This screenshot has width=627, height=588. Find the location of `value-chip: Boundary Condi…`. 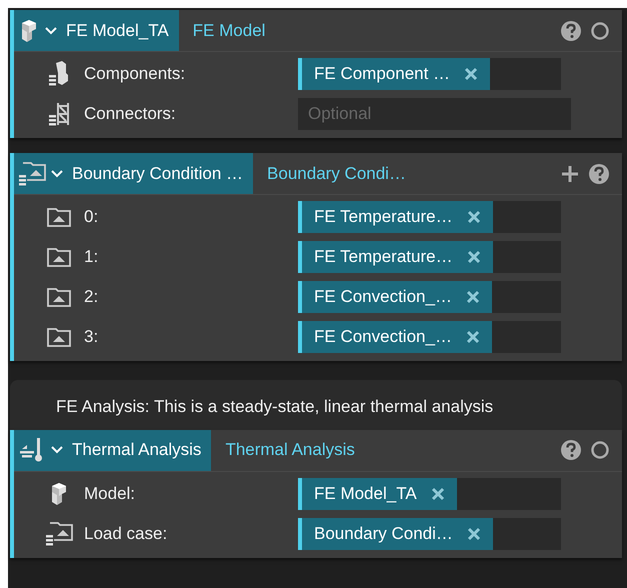

value-chip: Boundary Condi… is located at coordinates (395, 534).